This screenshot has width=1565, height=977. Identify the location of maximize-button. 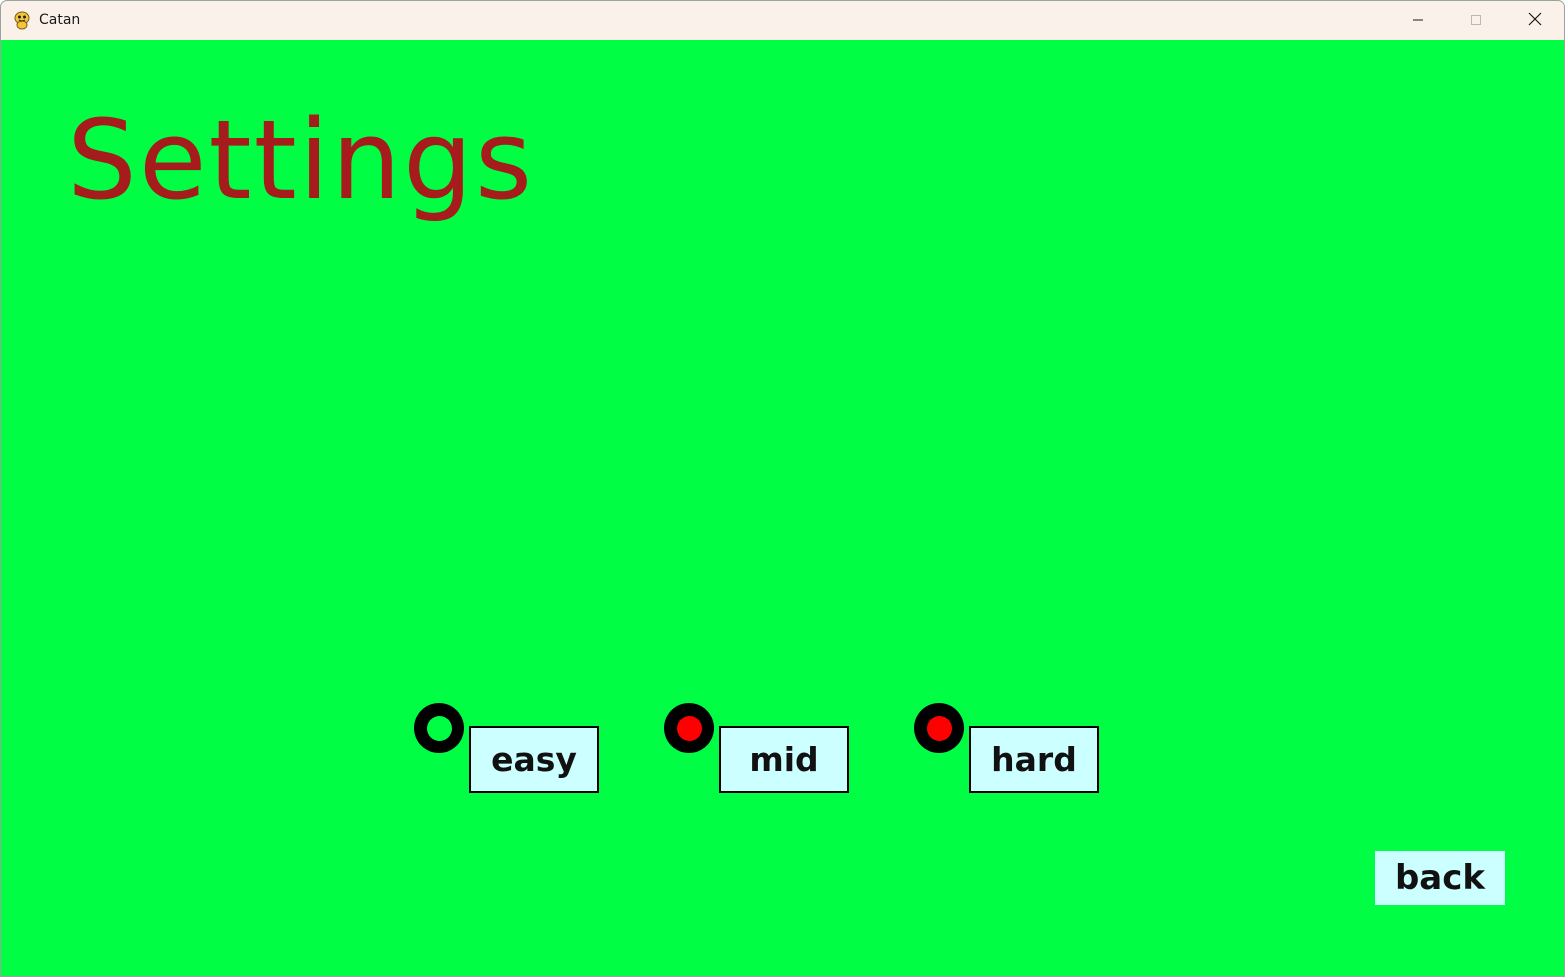
(1476, 20).